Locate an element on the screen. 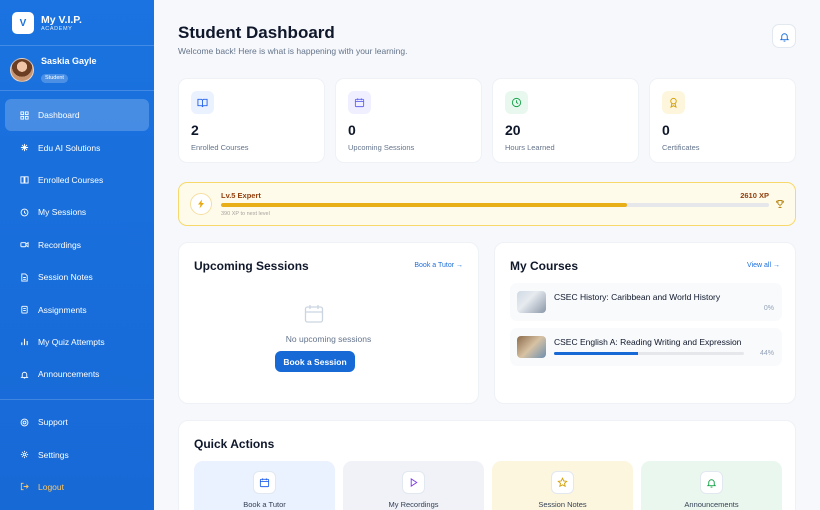 This screenshot has width=820, height=510. level-next: 390 XP to next level is located at coordinates (245, 214).